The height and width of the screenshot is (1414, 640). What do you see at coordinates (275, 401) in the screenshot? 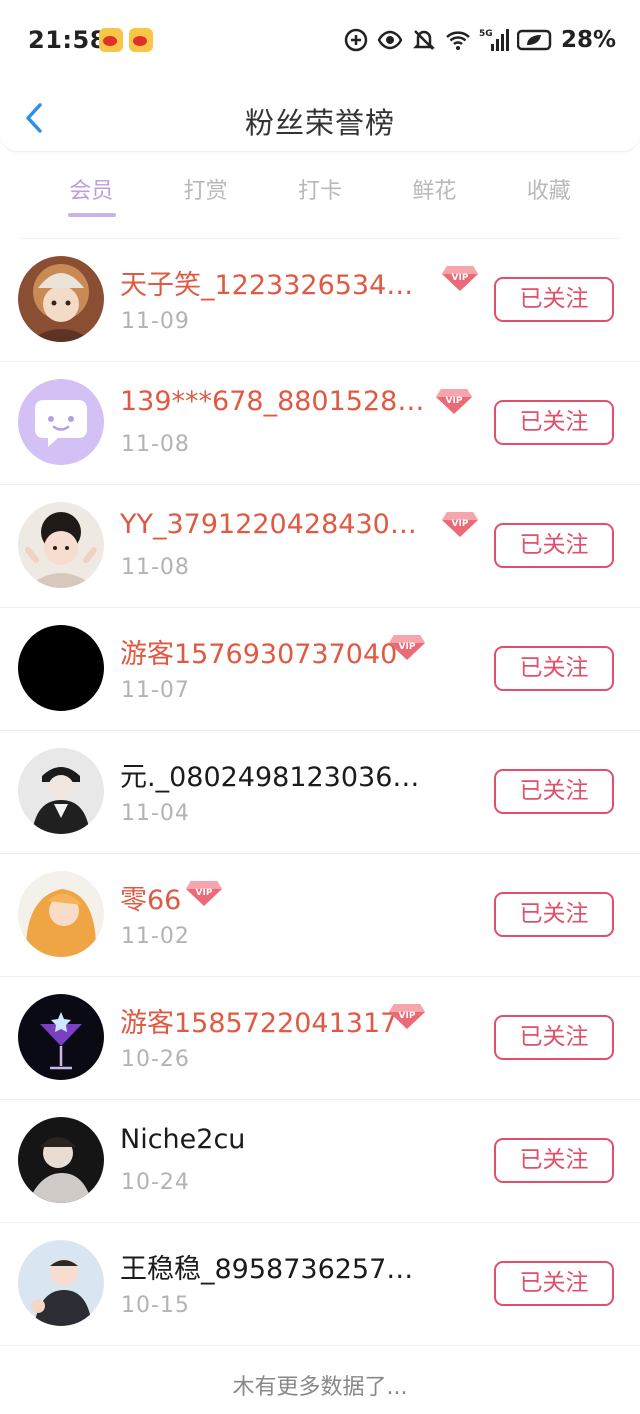
I see `fan-name: 139***678_8801528090` at bounding box center [275, 401].